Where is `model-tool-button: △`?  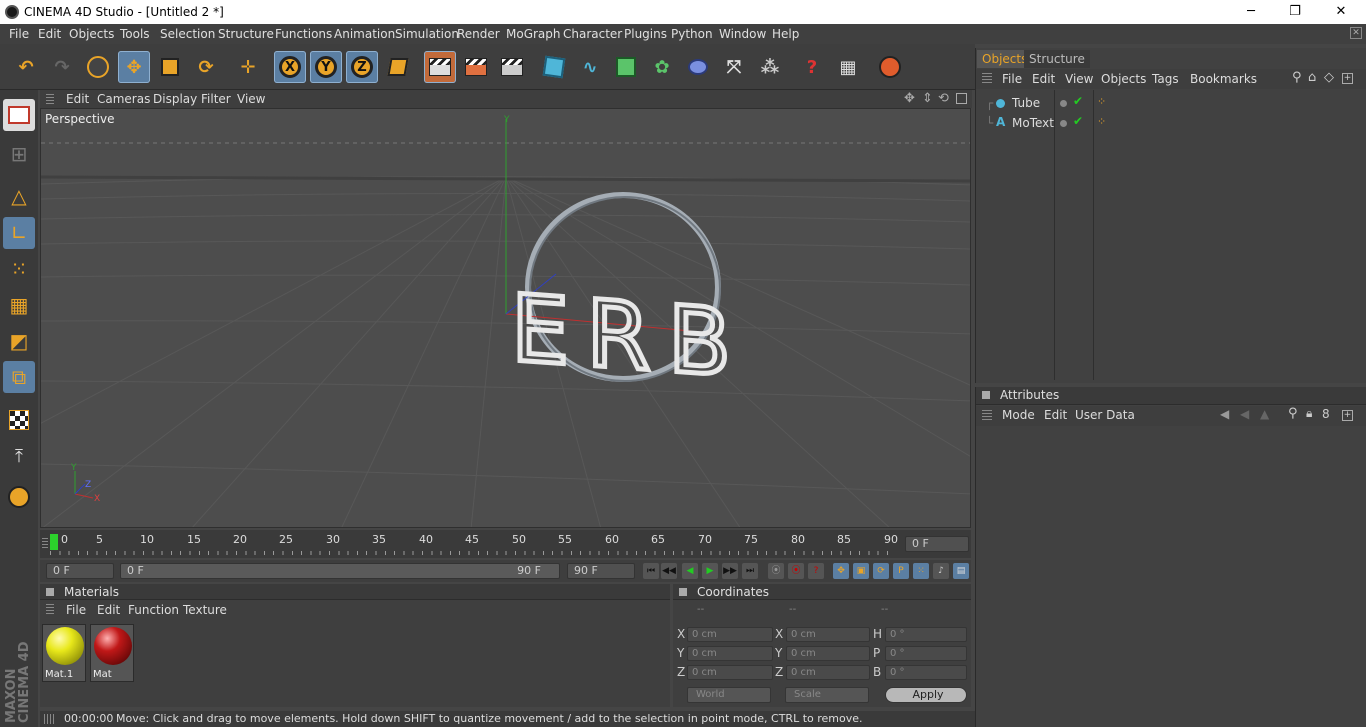
model-tool-button: △ is located at coordinates (19, 196).